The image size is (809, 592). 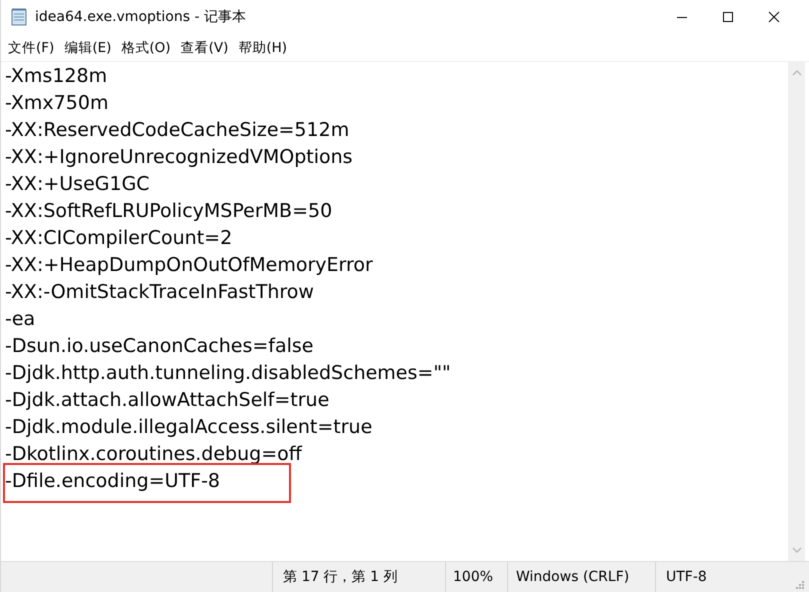 What do you see at coordinates (167, 400) in the screenshot?
I see `text-line: -Djdk.attach.allowAttachSelf=true` at bounding box center [167, 400].